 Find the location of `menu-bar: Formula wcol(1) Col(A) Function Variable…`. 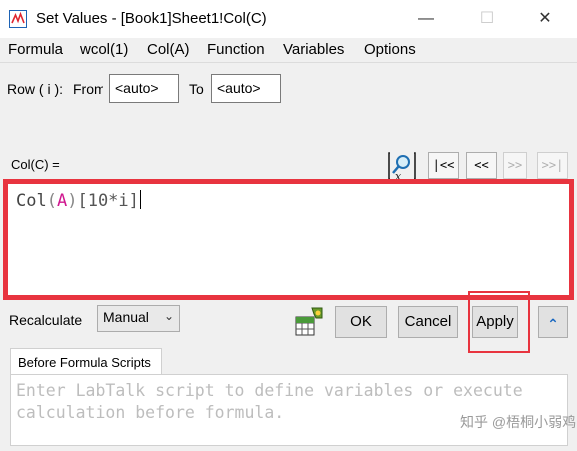

menu-bar: Formula wcol(1) Col(A) Function Variable… is located at coordinates (288, 50).